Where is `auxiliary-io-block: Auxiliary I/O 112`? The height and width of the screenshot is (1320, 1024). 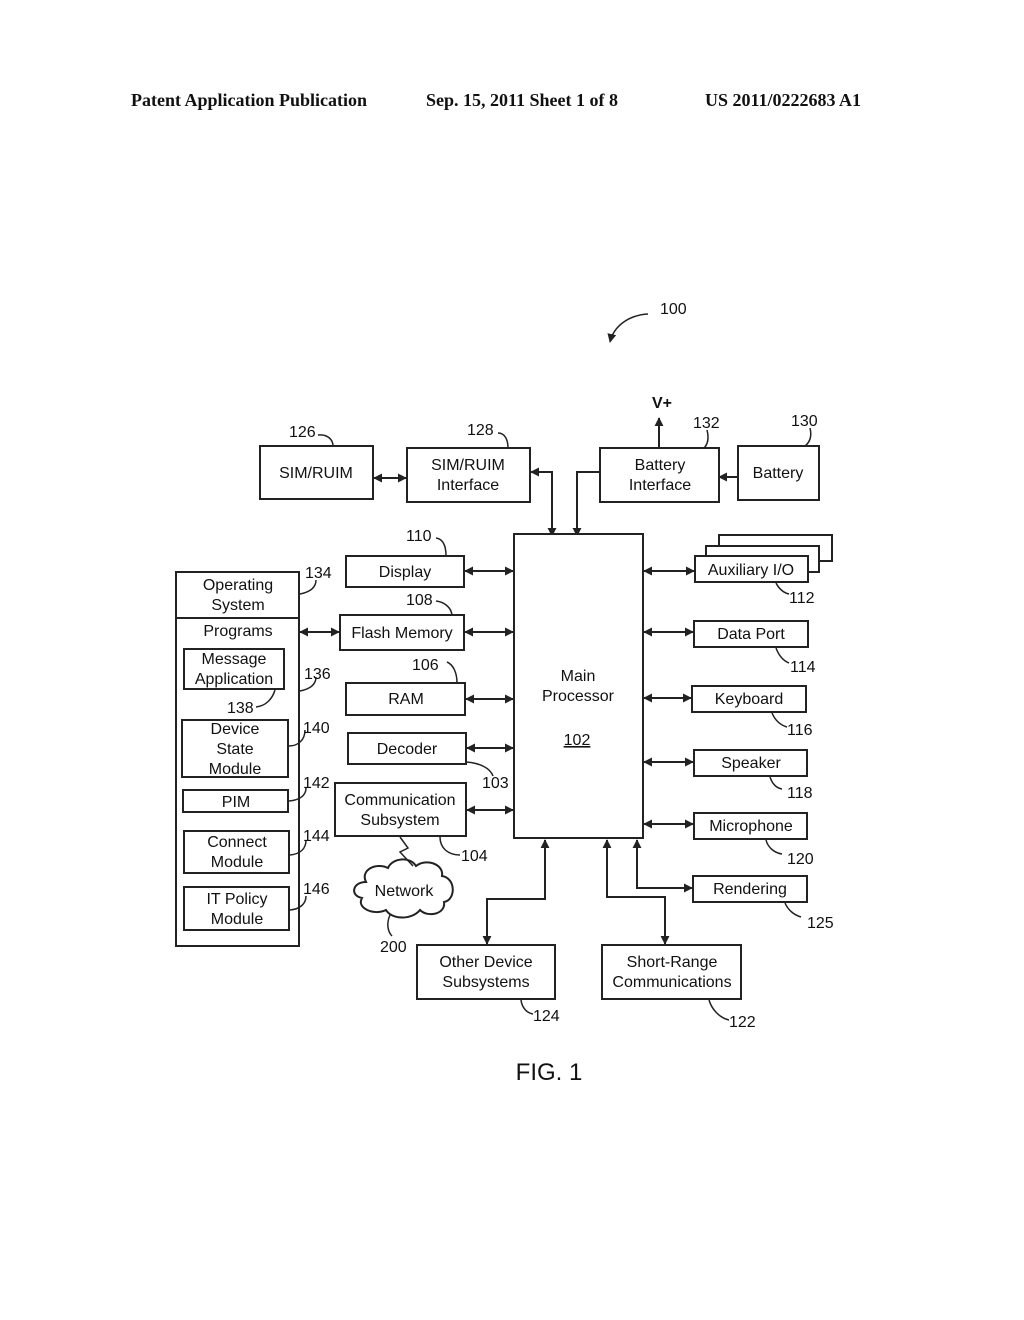
auxiliary-io-block: Auxiliary I/O 112 is located at coordinates (763, 570).